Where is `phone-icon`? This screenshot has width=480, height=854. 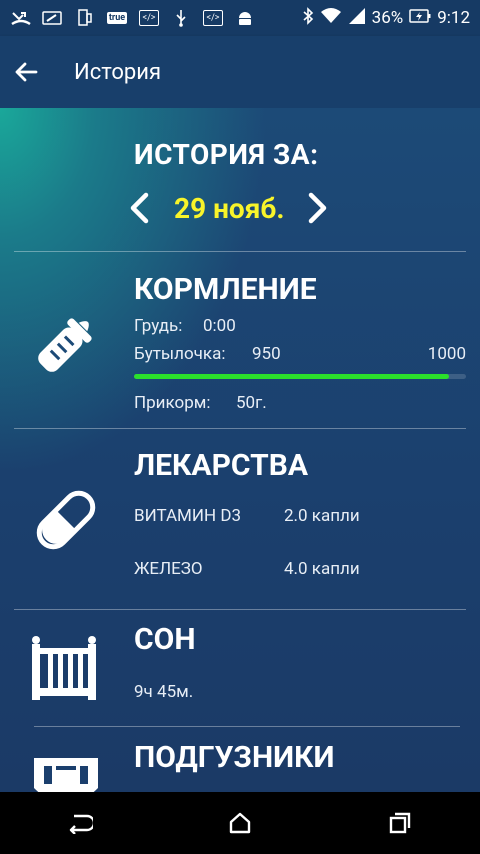
phone-icon is located at coordinates (85, 18).